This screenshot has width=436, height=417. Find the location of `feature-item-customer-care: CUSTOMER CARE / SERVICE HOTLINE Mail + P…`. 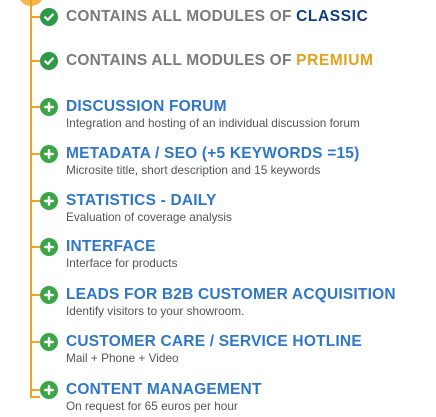

feature-item-customer-care: CUSTOMER CARE / SERVICE HOTLINE Mail + P… is located at coordinates (196, 348).